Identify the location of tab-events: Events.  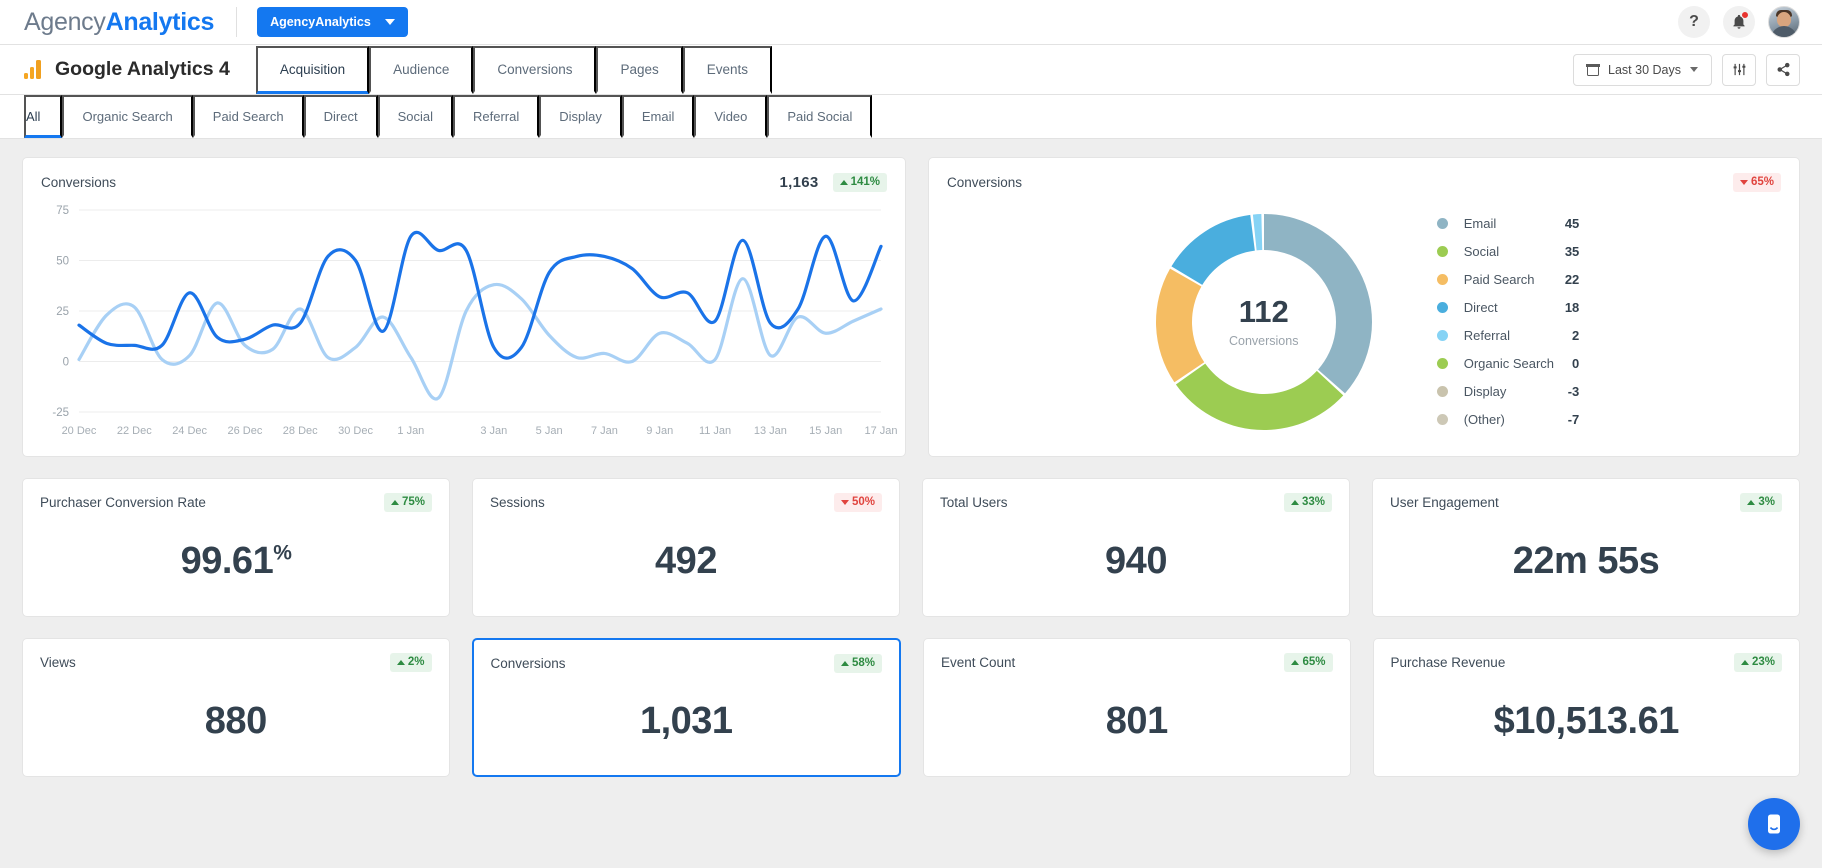
(727, 70).